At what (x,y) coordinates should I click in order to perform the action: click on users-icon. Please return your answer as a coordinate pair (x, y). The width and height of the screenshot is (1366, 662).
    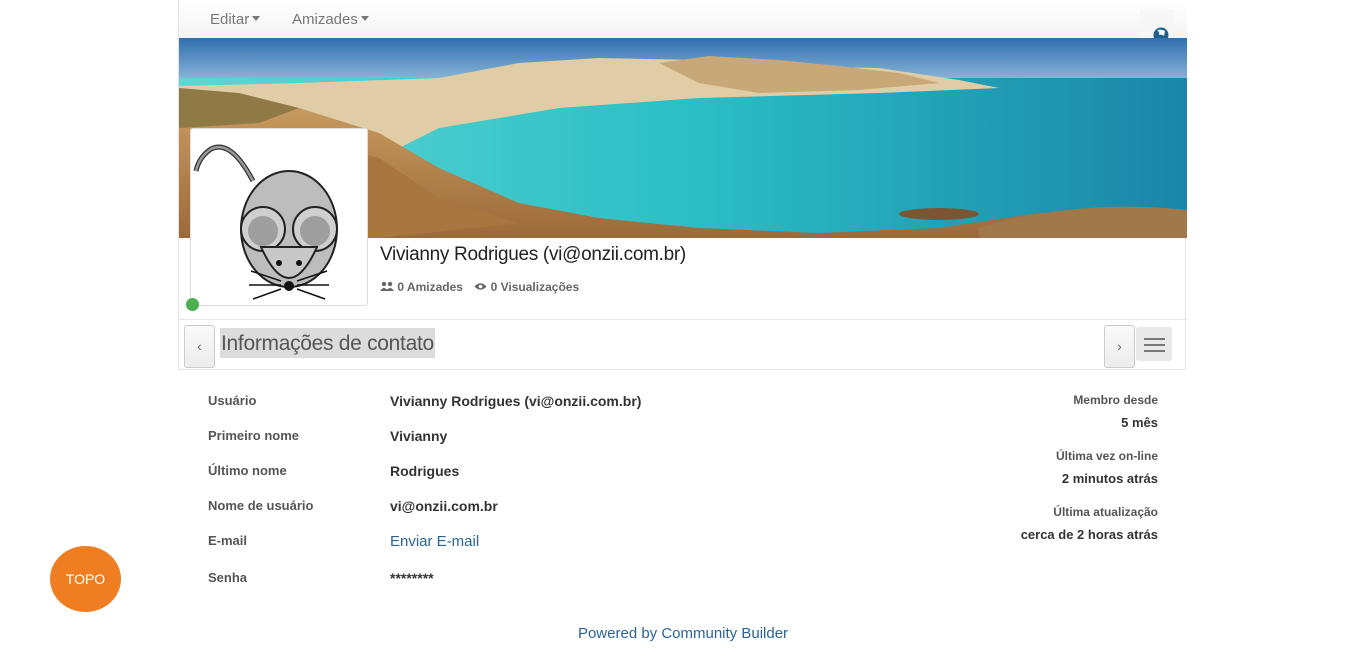
    Looking at the image, I should click on (387, 286).